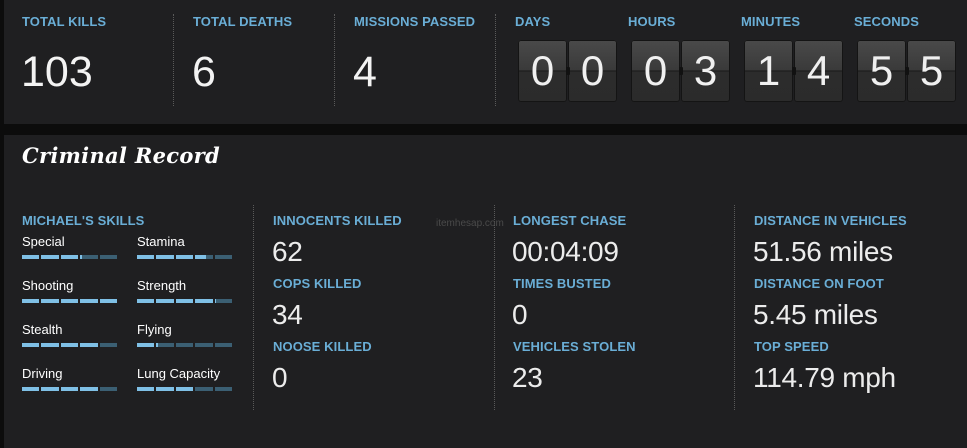 Image resolution: width=967 pixels, height=448 pixels. I want to click on longest-chase-value: 00:04:09, so click(565, 251).